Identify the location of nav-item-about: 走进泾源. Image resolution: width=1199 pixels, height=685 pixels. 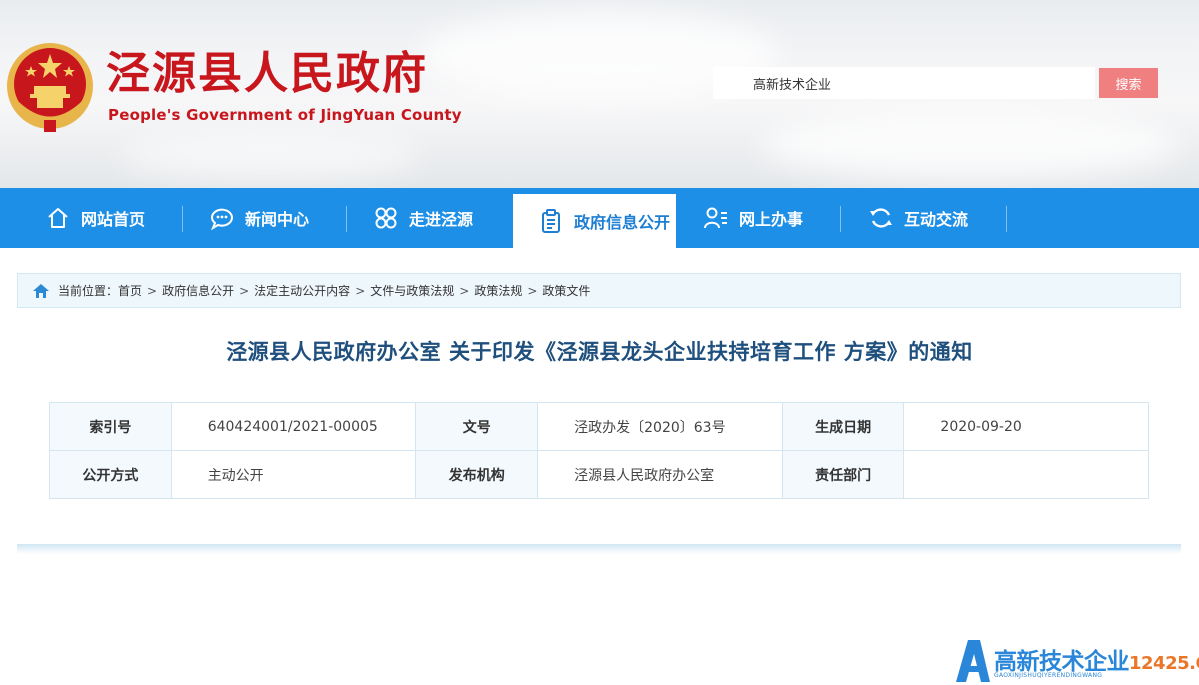
(423, 218).